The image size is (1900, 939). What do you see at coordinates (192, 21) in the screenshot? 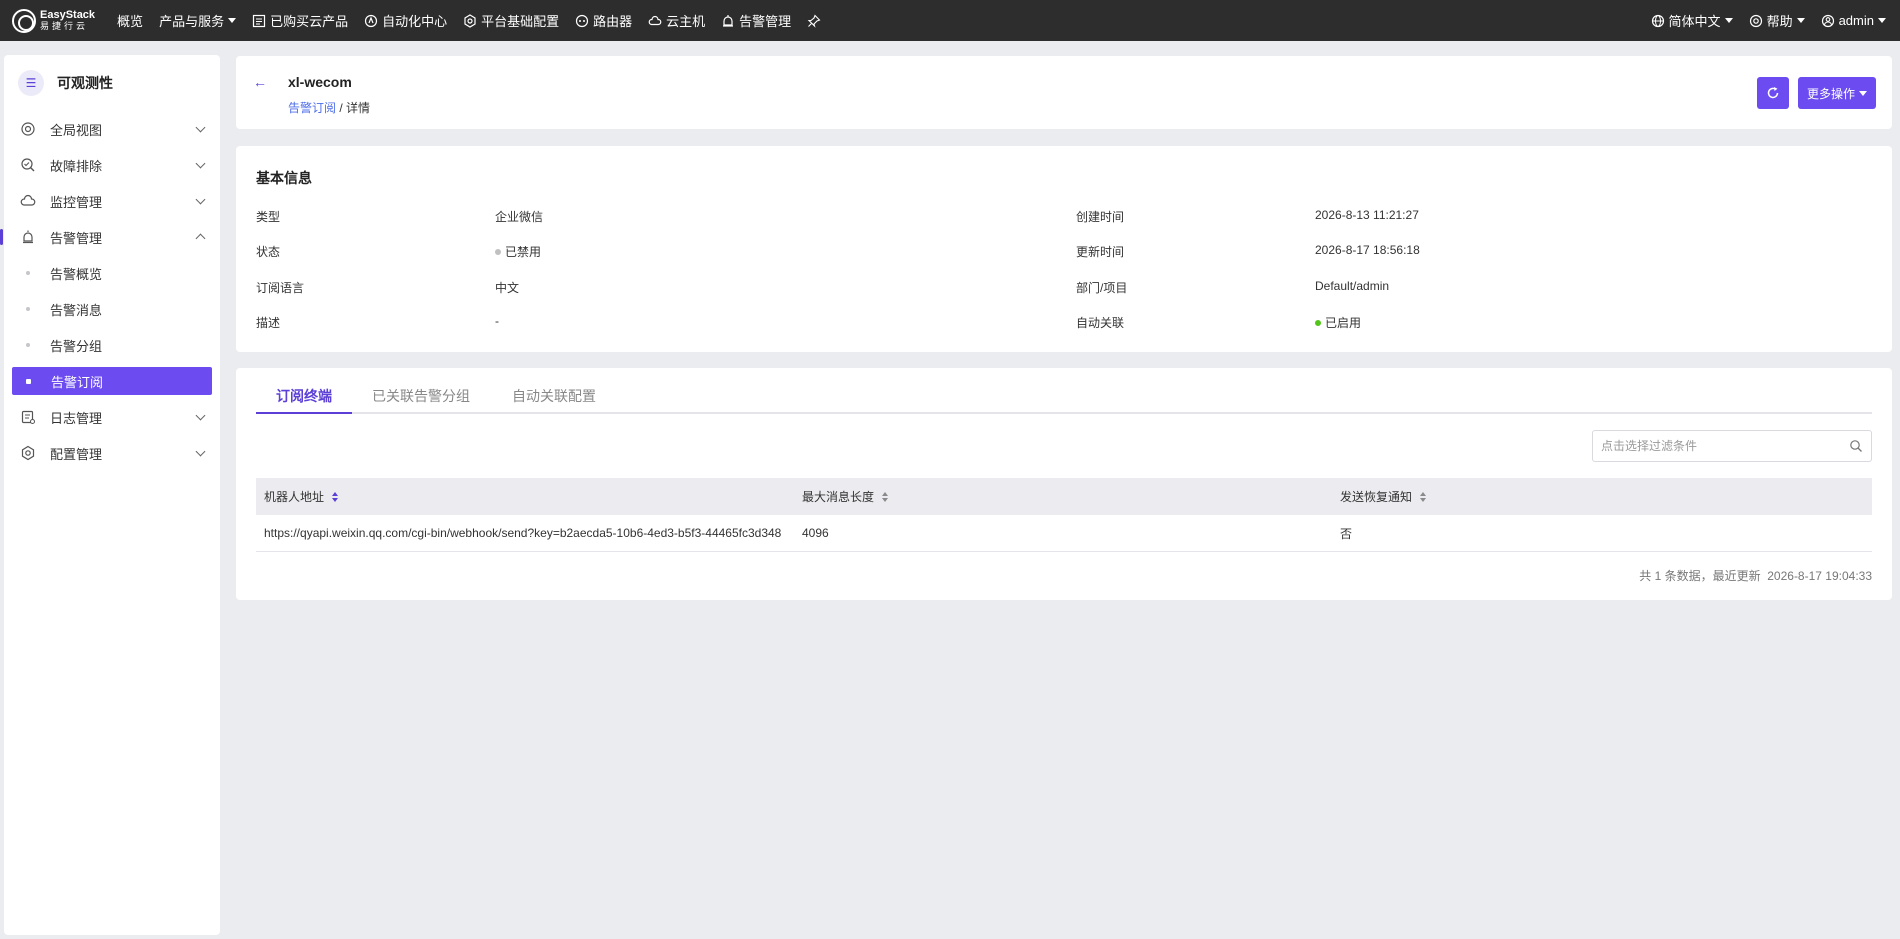
I see `nav-products-label: 产品与服务` at bounding box center [192, 21].